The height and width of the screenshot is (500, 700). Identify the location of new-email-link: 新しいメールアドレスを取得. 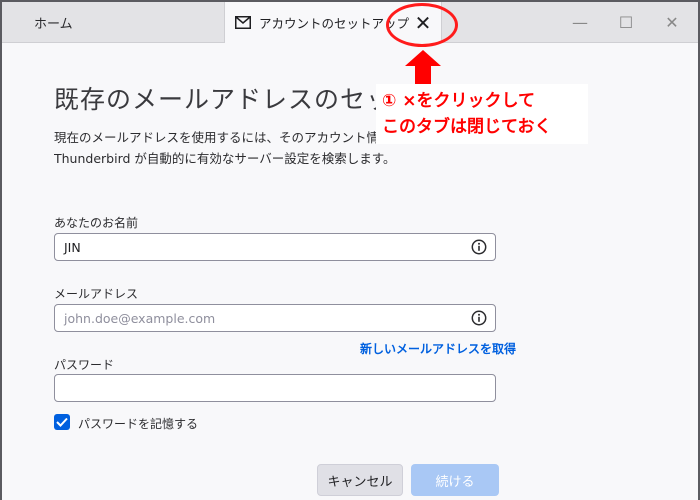
(438, 348).